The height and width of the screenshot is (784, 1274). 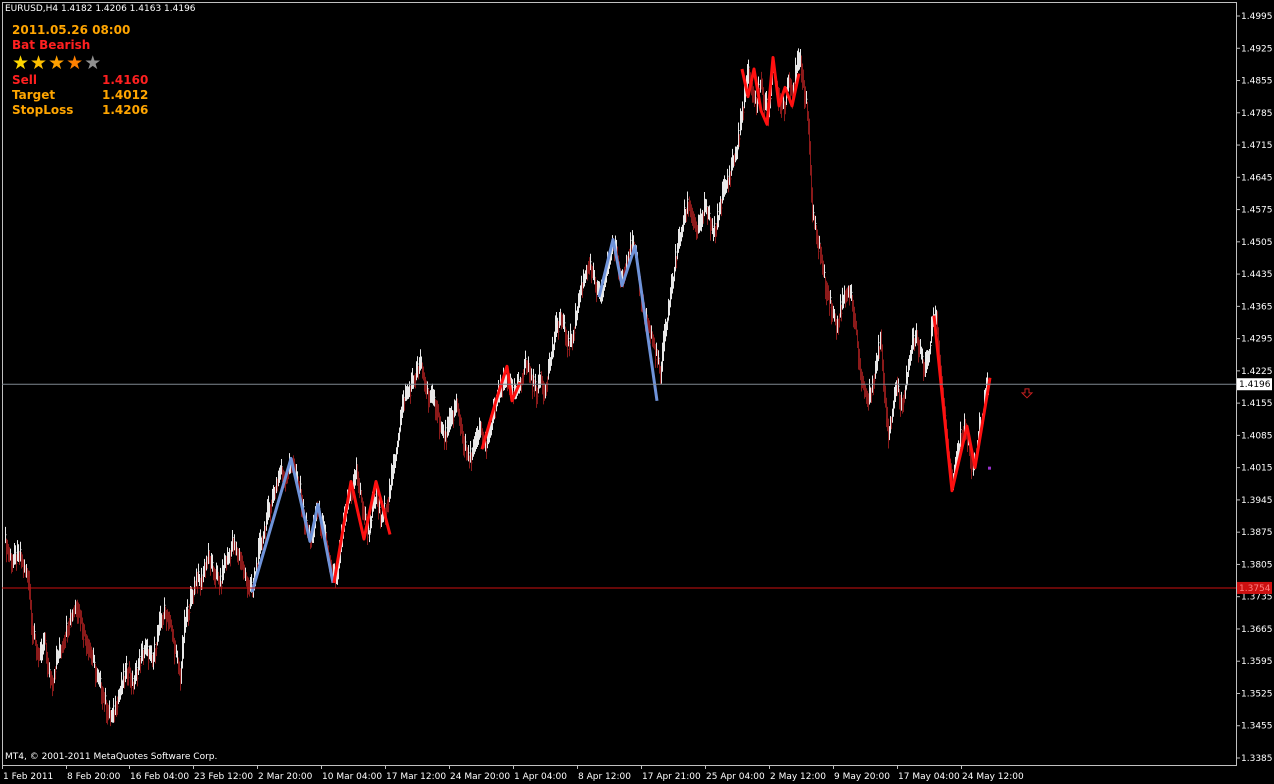 I want to click on level-tag: 1.3754, so click(x=1255, y=589).